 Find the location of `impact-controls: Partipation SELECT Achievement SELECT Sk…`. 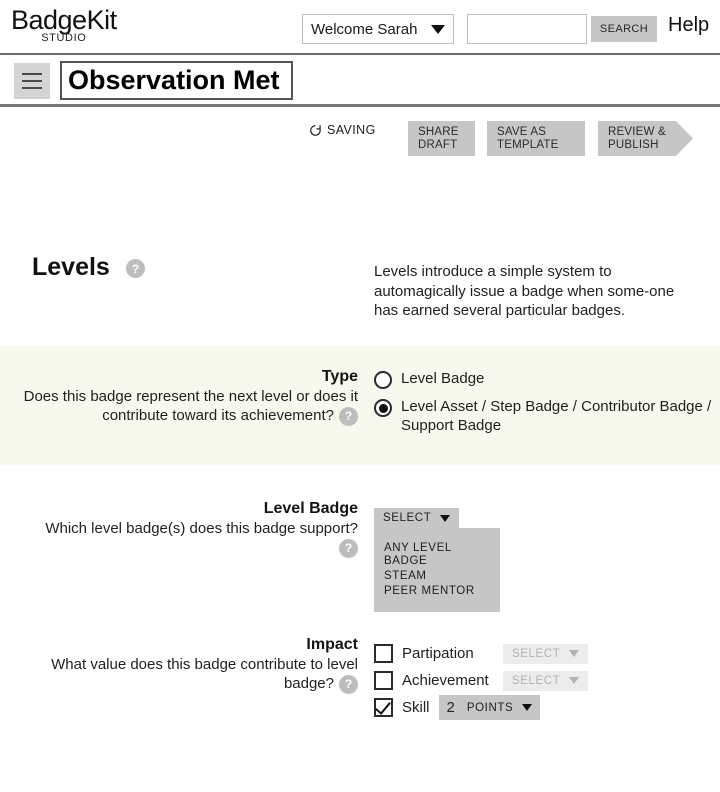

impact-controls: Partipation SELECT Achievement SELECT Sk… is located at coordinates (481, 680).